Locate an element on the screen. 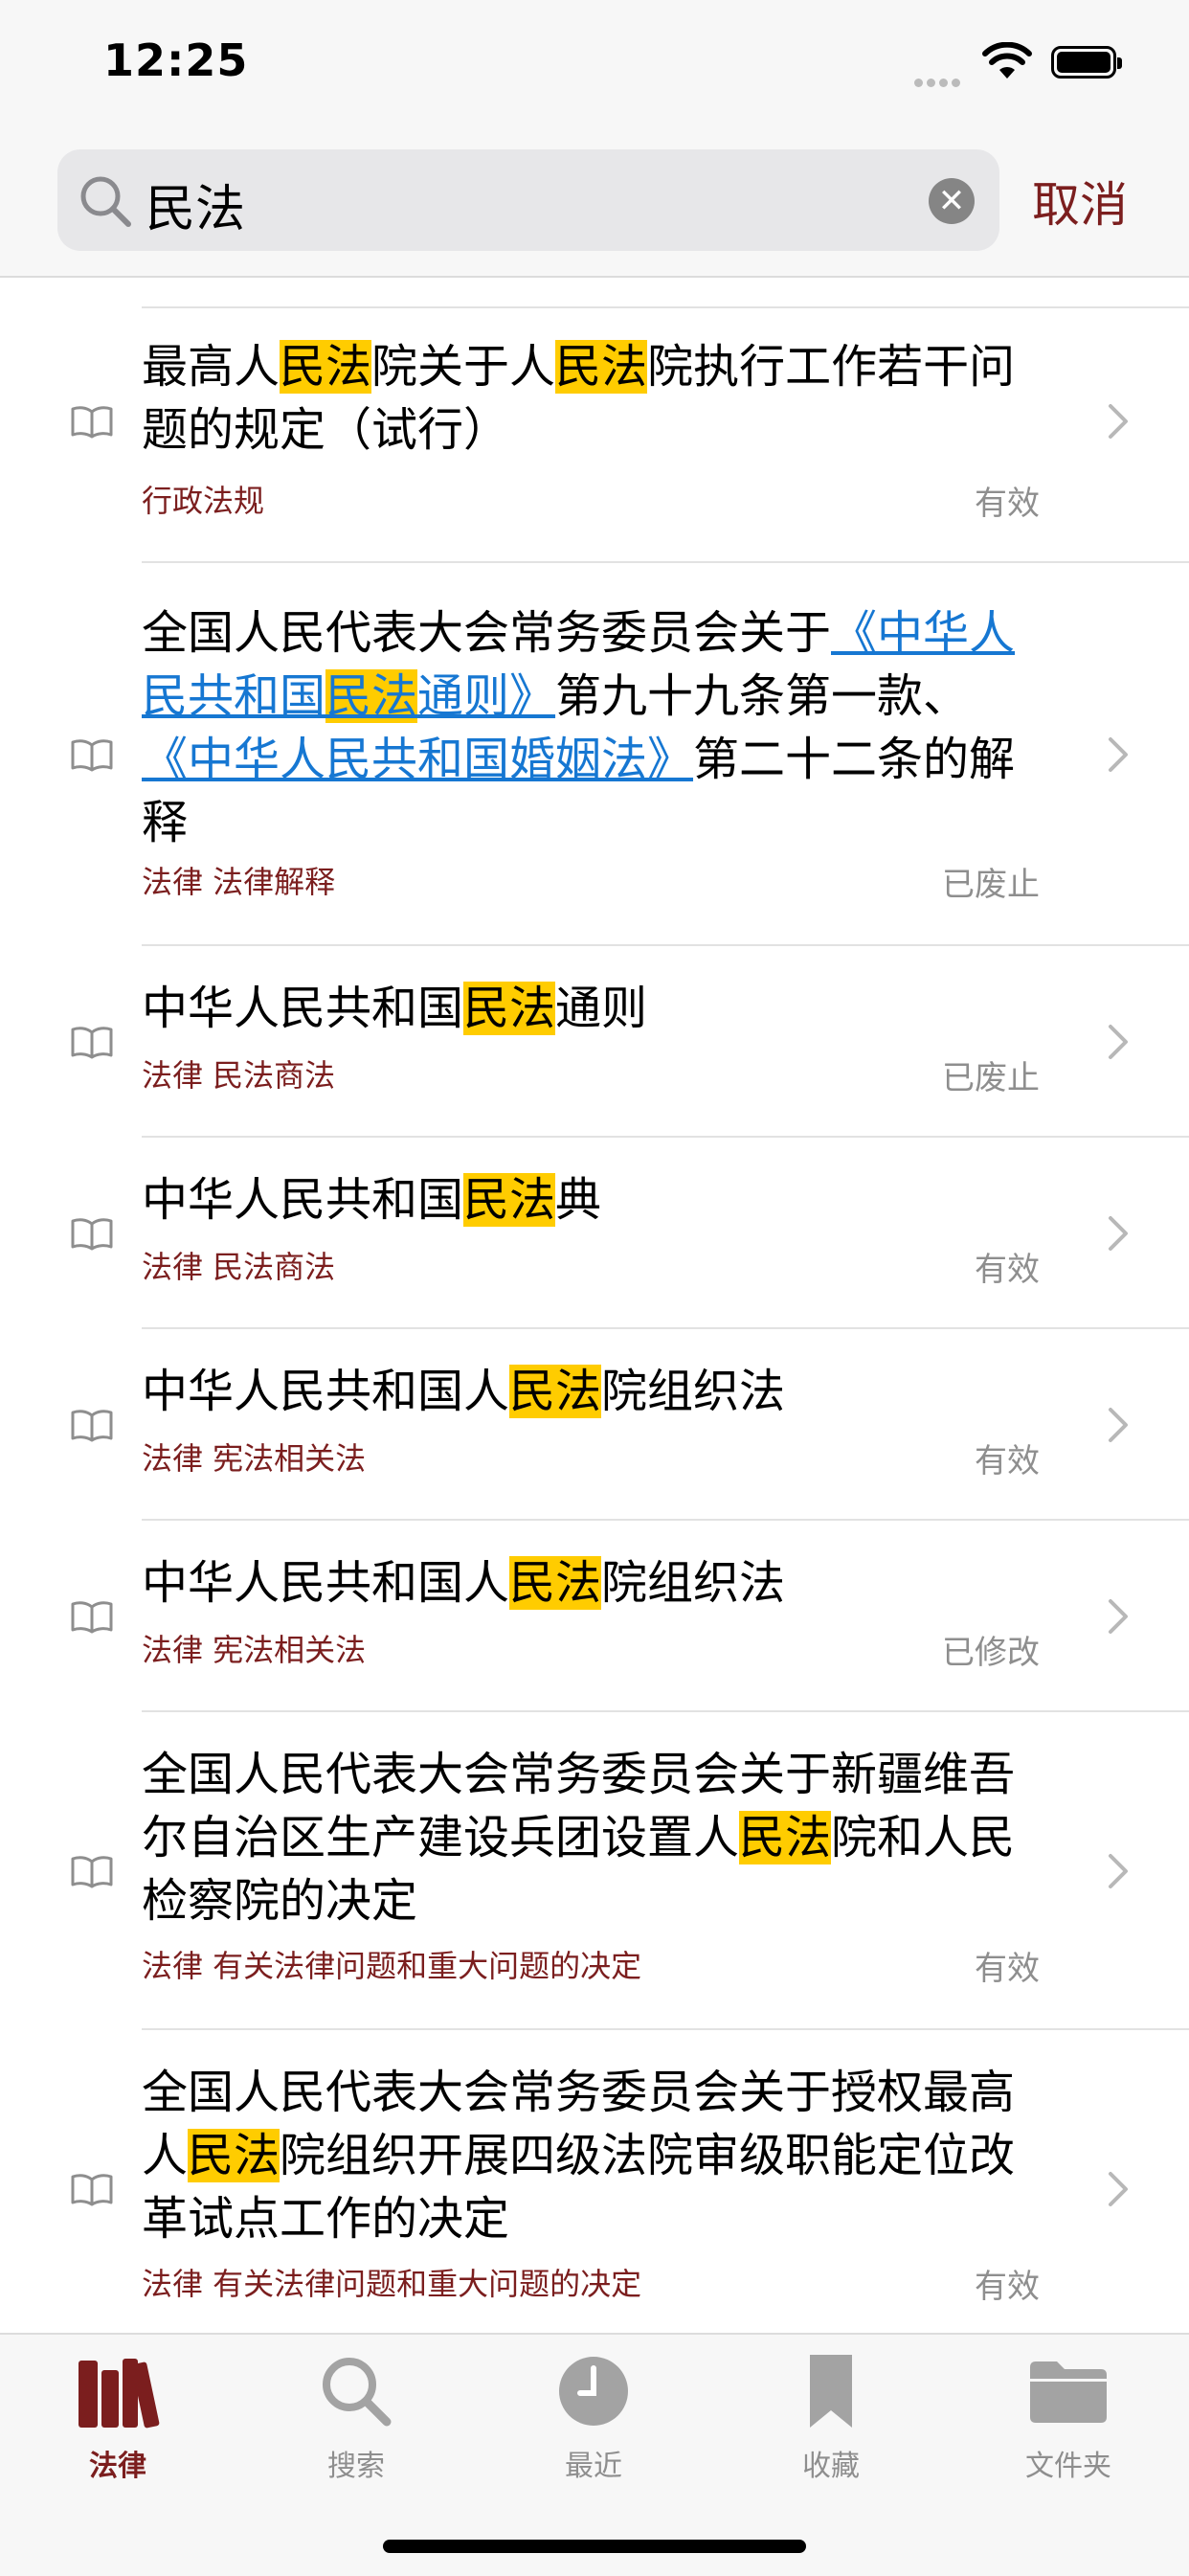 This screenshot has width=1189, height=2576. tab-folders: 文件夹 is located at coordinates (1068, 2416).